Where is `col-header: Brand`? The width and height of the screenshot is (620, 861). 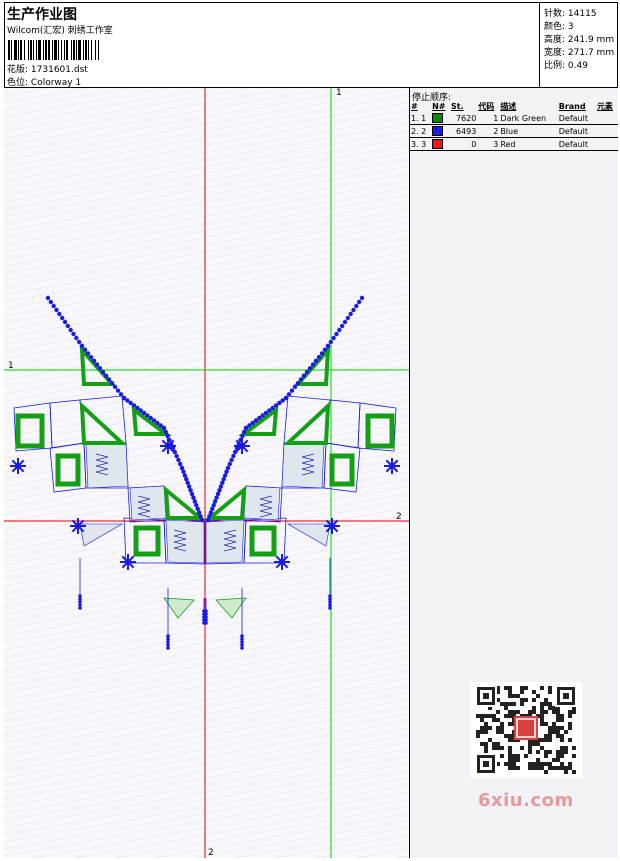 col-header: Brand is located at coordinates (572, 106).